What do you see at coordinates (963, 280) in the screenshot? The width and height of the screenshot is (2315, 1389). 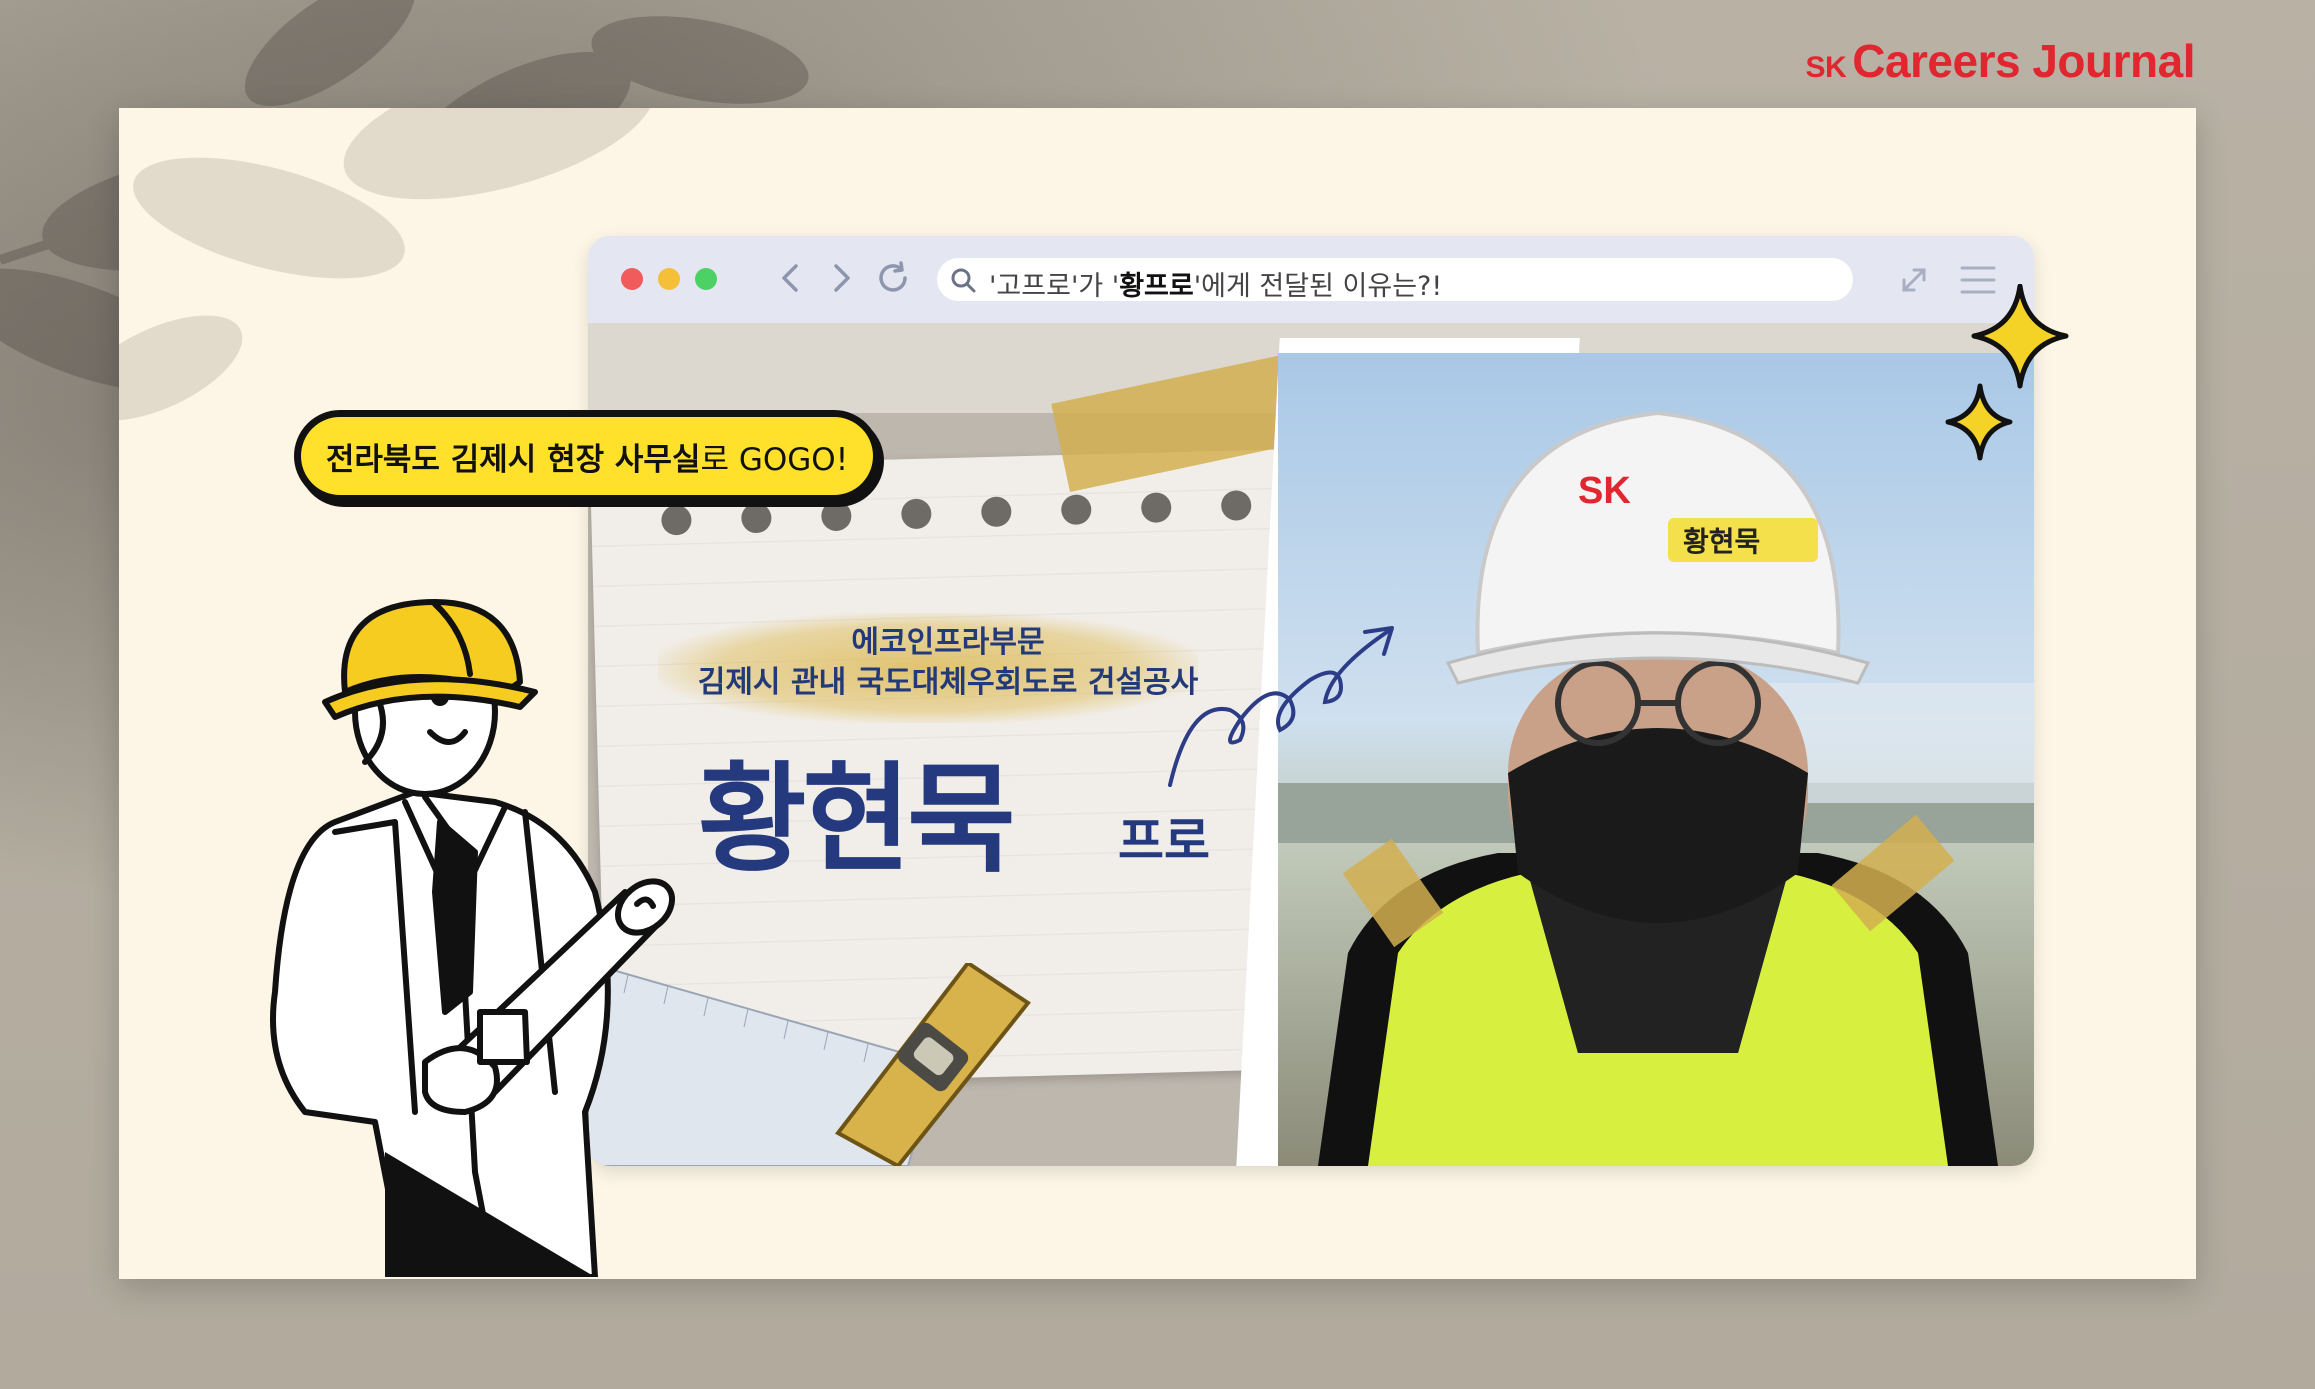 I see `search-icon` at bounding box center [963, 280].